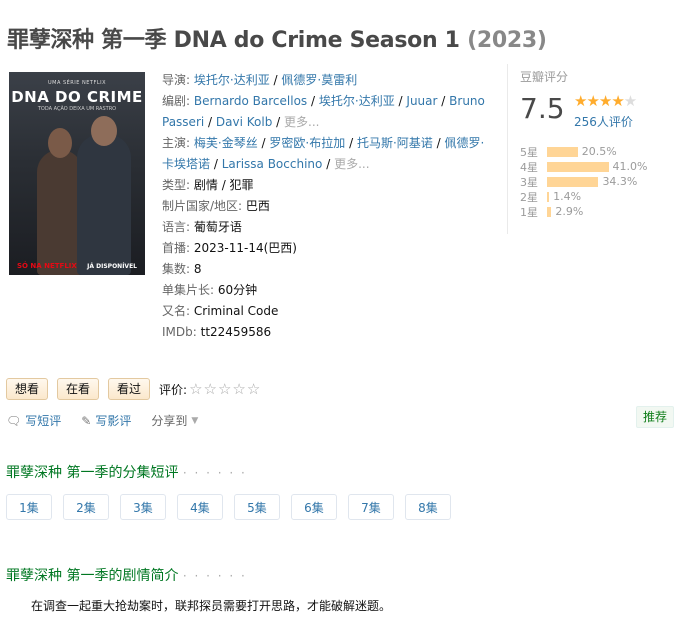 The height and width of the screenshot is (622, 678). I want to click on rating-distribution: 5星 20.5% 4星 41.0% 3星 34.3% 2星 1.4% 1星 2.9%, so click(595, 181).